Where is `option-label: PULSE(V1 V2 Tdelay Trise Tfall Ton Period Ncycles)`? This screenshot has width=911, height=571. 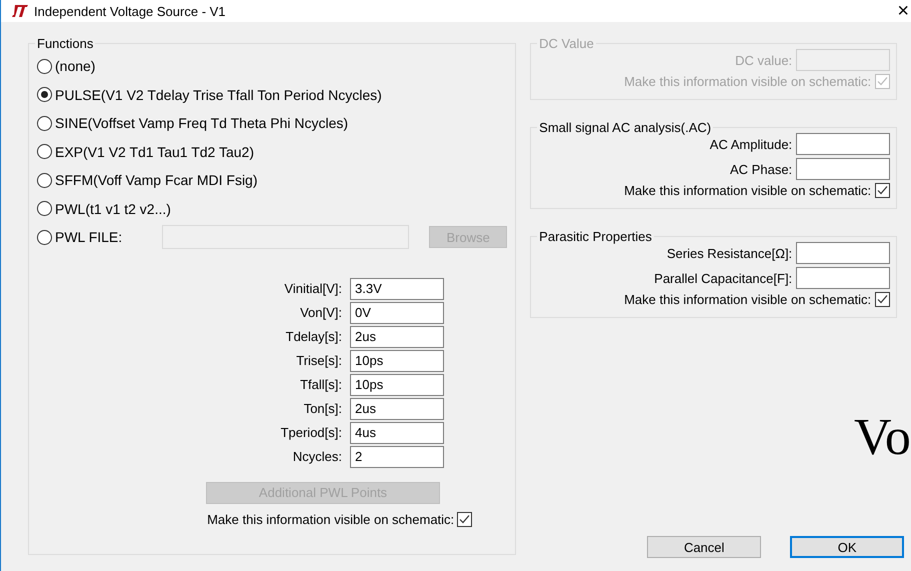
option-label: PULSE(V1 V2 Tdelay Trise Tfall Ton Period Ncycles) is located at coordinates (218, 94).